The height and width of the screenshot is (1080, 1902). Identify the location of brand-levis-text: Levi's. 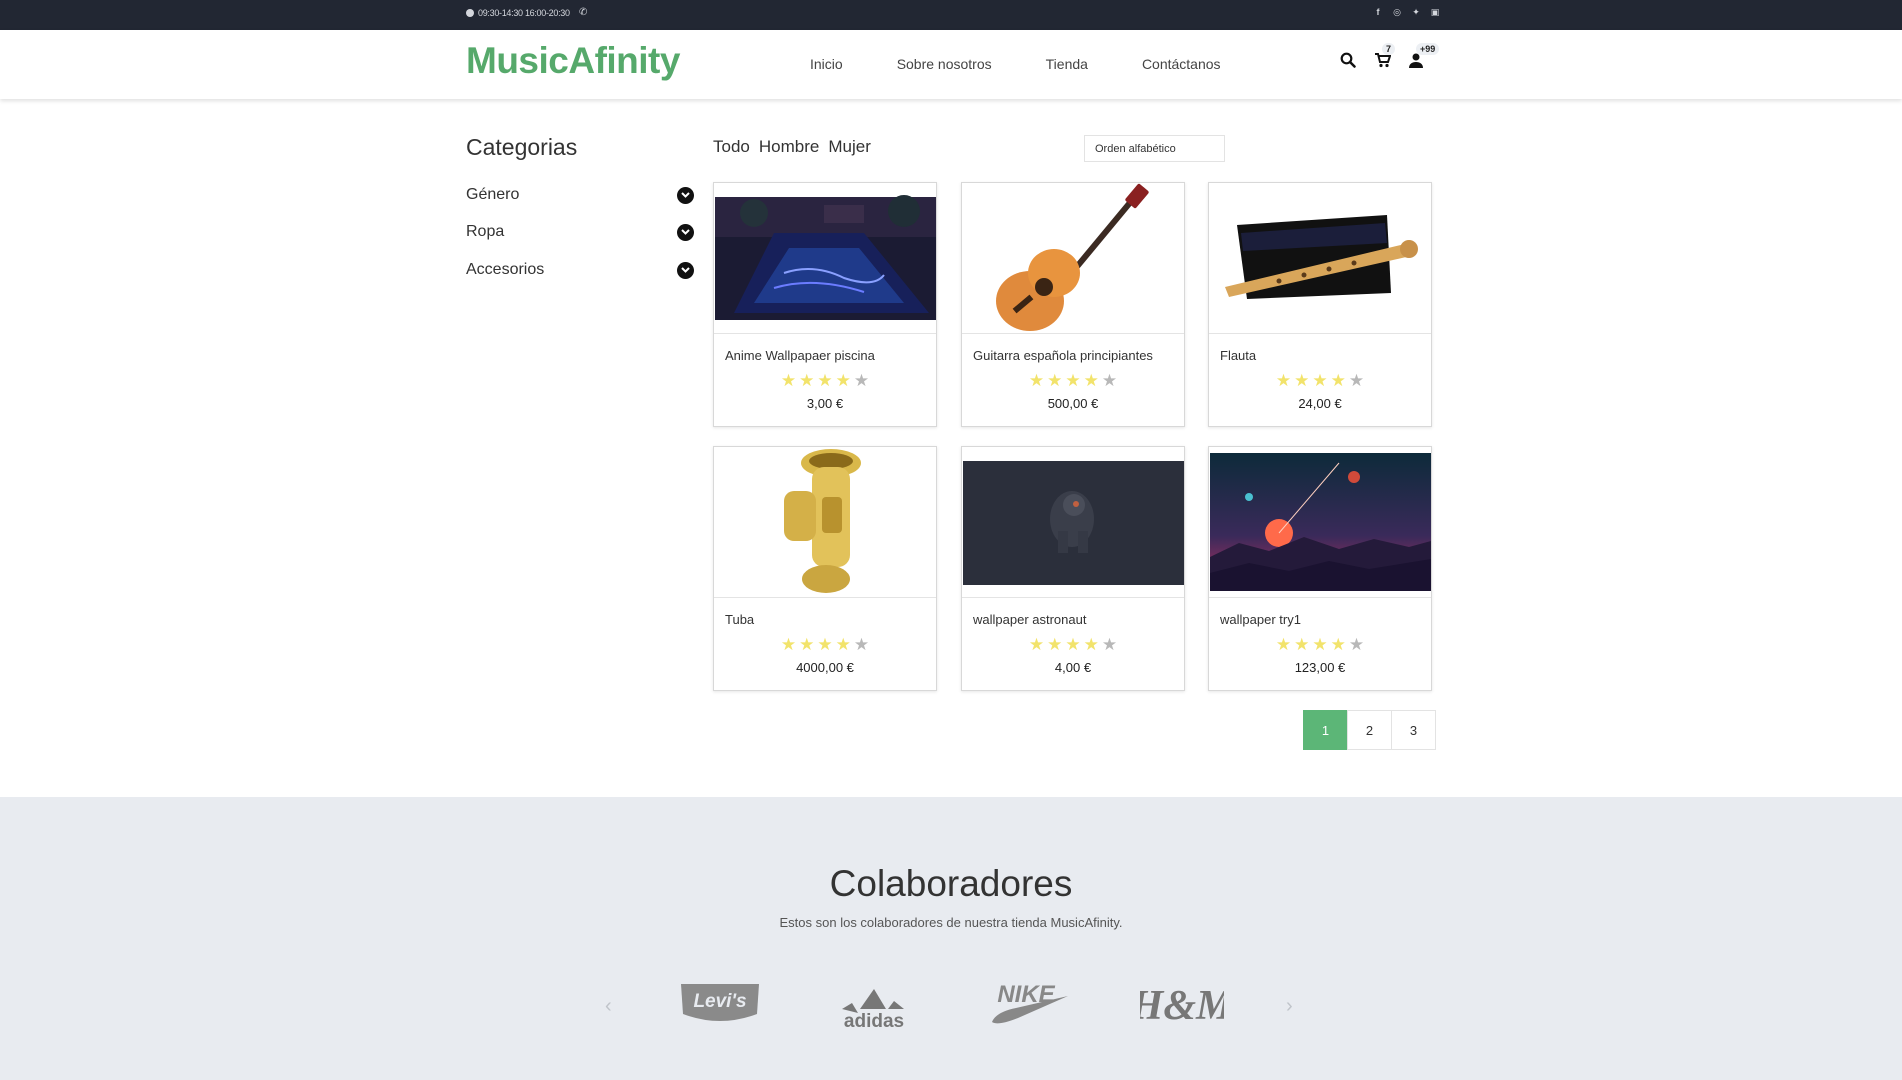
(719, 1001).